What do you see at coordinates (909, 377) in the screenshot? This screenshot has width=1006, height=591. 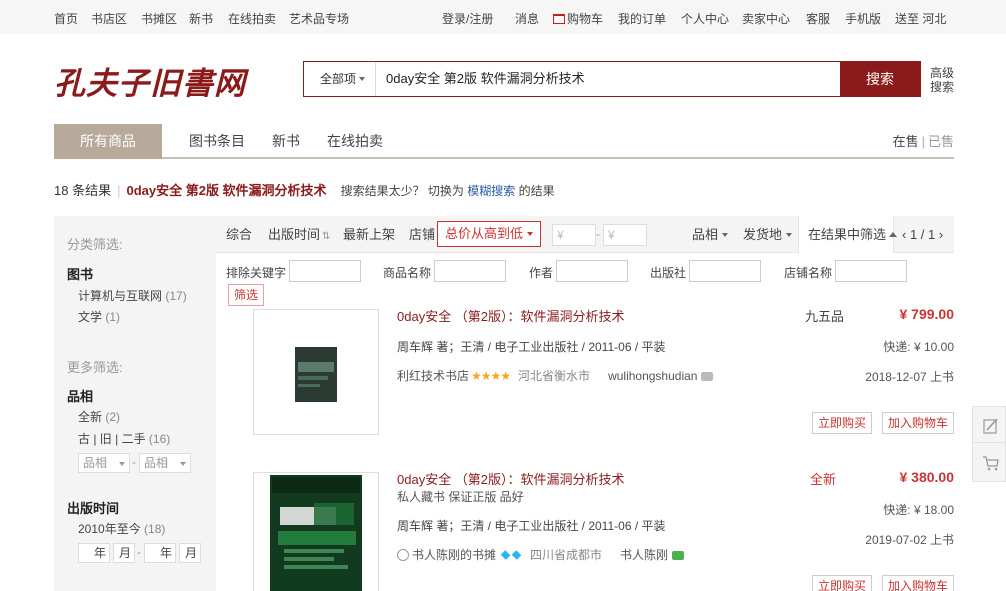 I see `product-listed-date: 2018-12-07 上书` at bounding box center [909, 377].